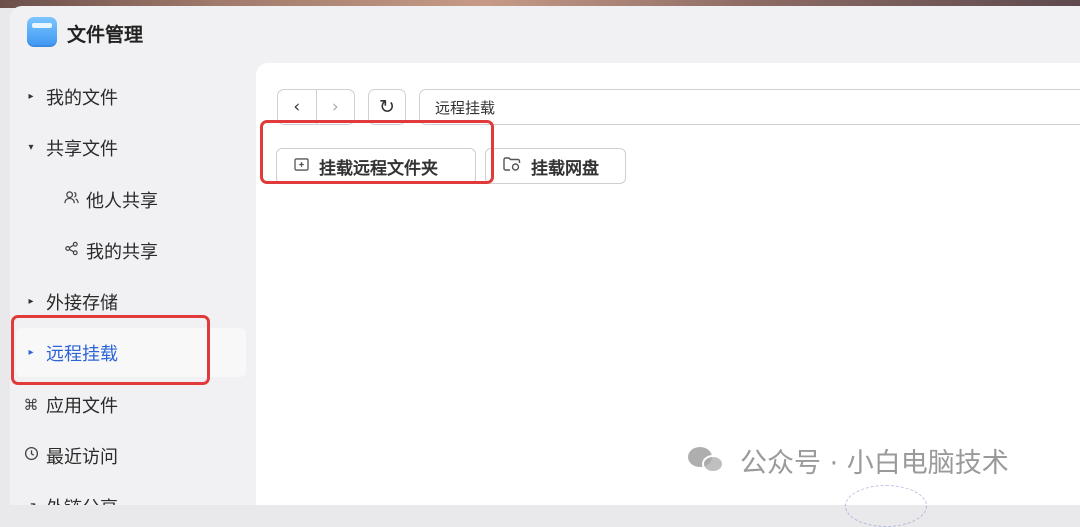 The width and height of the screenshot is (1080, 527). I want to click on sidebar-item-my-files: ▸ 我的文件, so click(131, 96).